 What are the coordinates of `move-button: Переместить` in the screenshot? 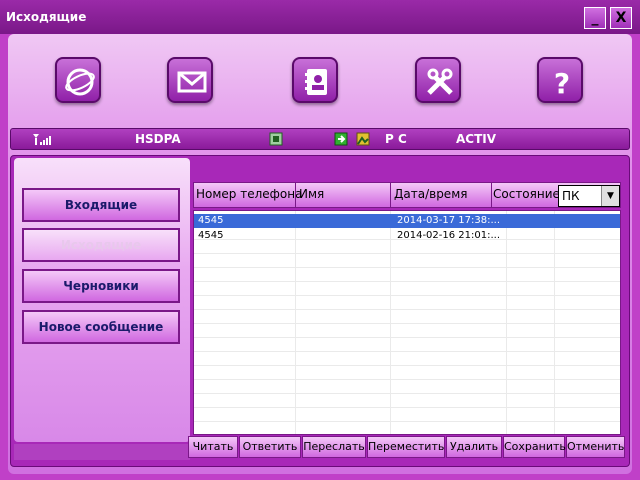 It's located at (406, 447).